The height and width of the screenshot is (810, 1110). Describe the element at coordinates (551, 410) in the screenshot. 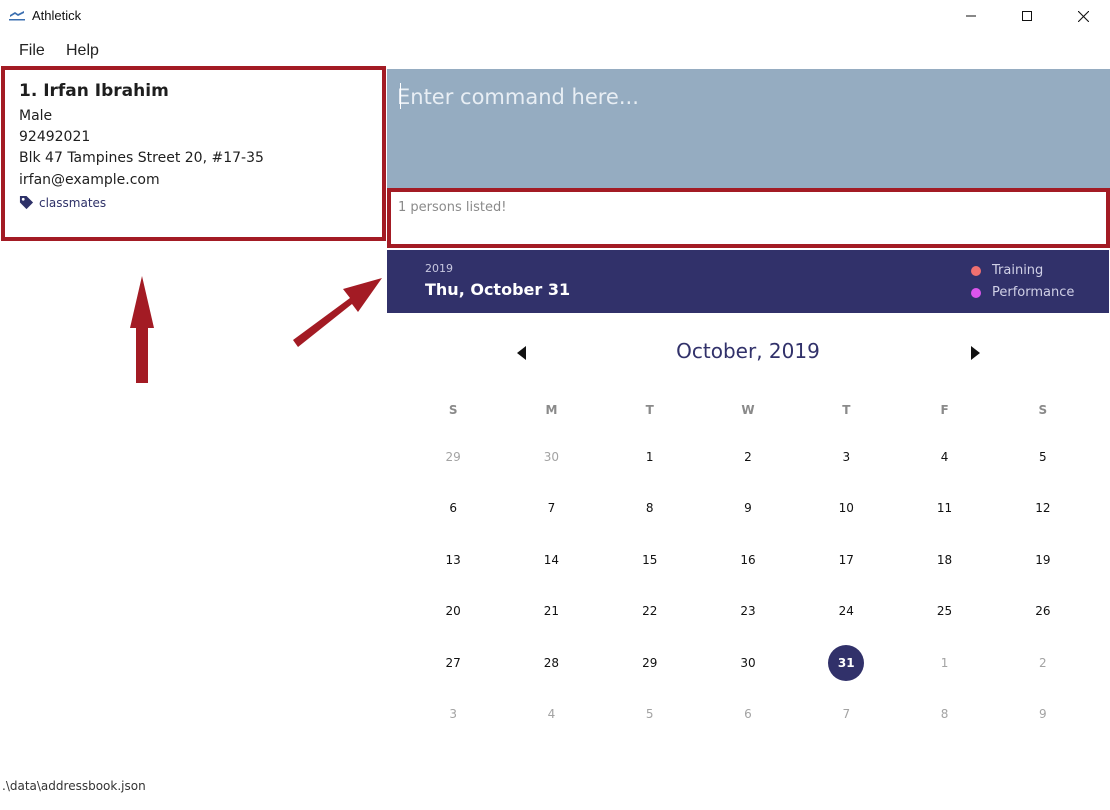

I see `weekday-label: M` at that location.